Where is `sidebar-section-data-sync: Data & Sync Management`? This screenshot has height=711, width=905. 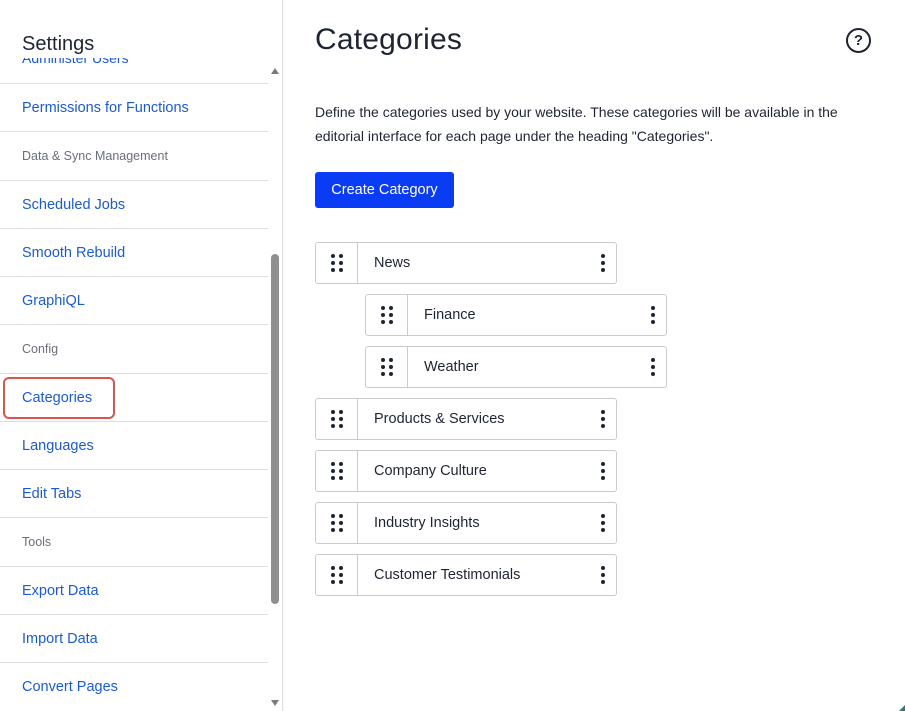 sidebar-section-data-sync: Data & Sync Management is located at coordinates (134, 155).